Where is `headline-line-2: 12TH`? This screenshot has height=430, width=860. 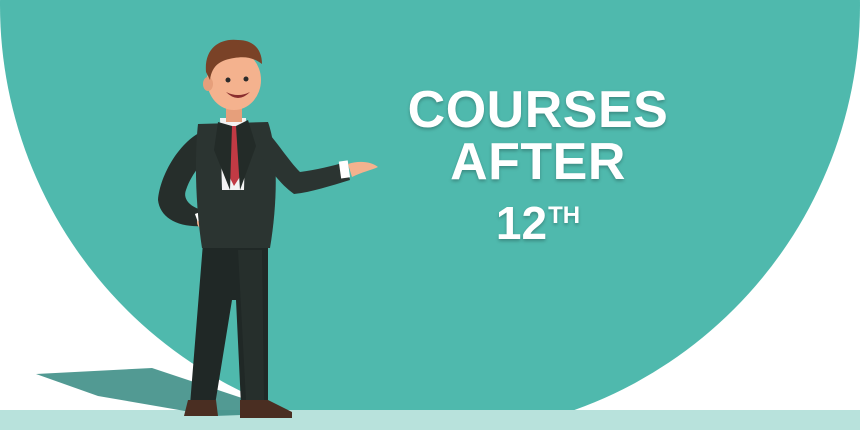
headline-line-2: 12TH is located at coordinates (538, 223).